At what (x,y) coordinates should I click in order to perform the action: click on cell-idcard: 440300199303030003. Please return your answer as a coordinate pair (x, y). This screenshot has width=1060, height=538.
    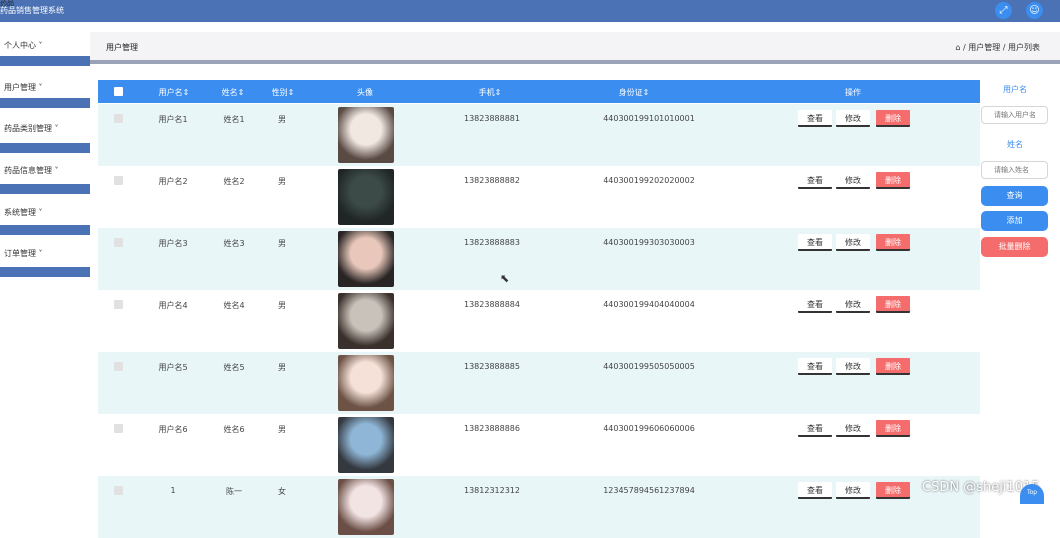
    Looking at the image, I should click on (649, 242).